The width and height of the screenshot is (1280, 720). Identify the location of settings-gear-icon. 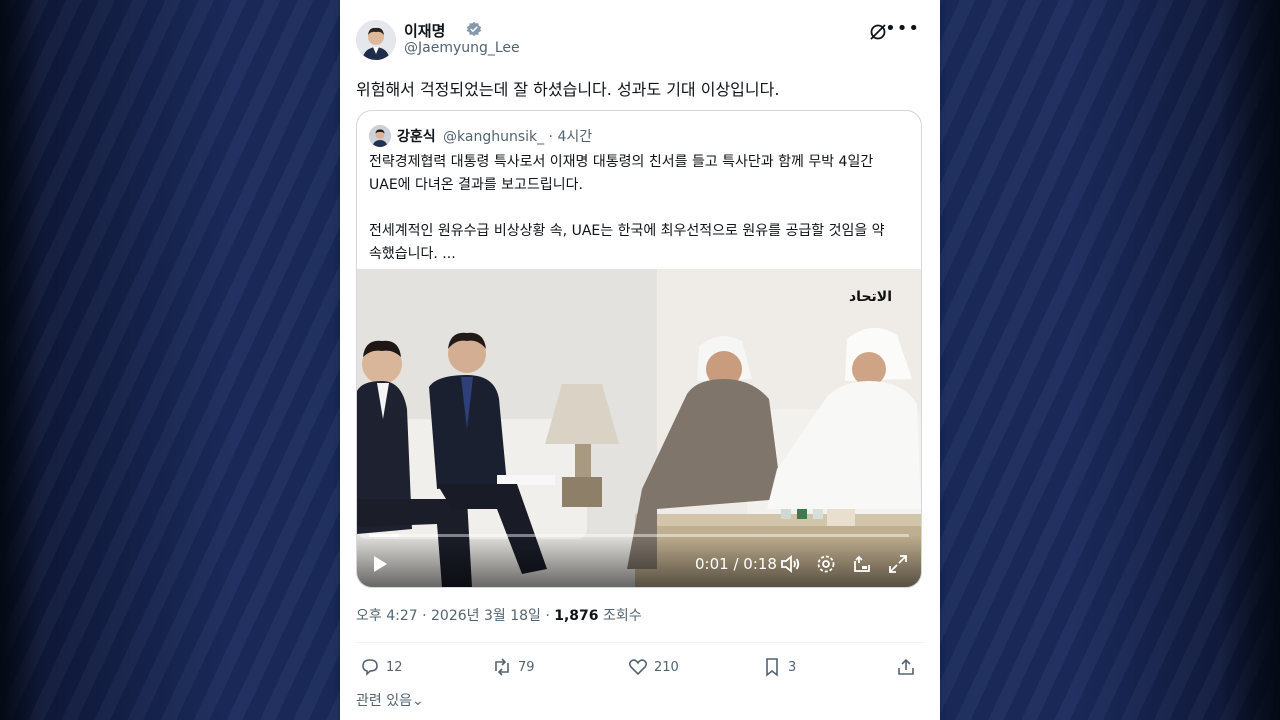
(826, 564).